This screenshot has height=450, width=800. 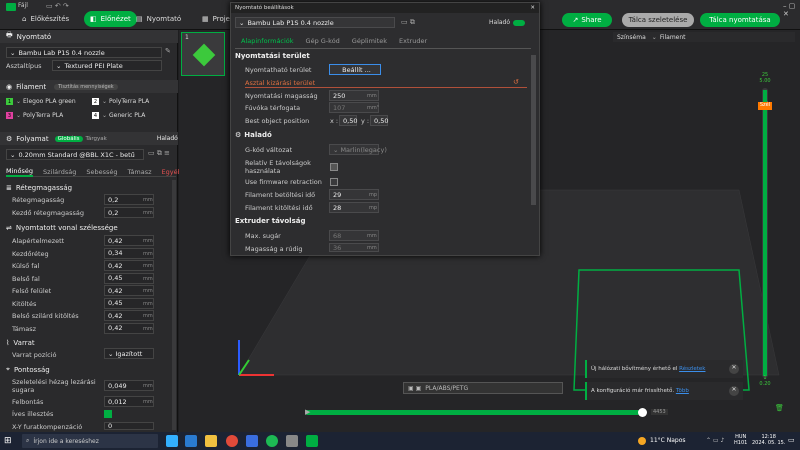 I want to click on app-icon, so click(x=292, y=441).